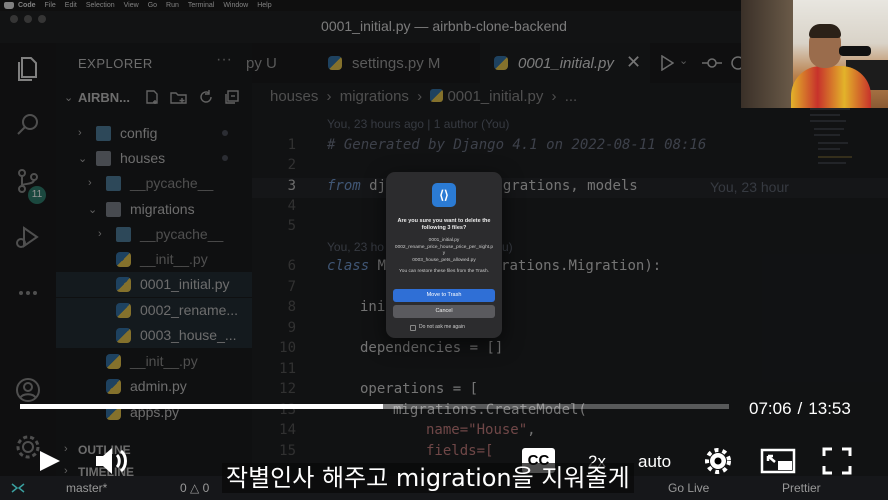 This screenshot has width=888, height=500. I want to click on menu-selection: Selection, so click(100, 5).